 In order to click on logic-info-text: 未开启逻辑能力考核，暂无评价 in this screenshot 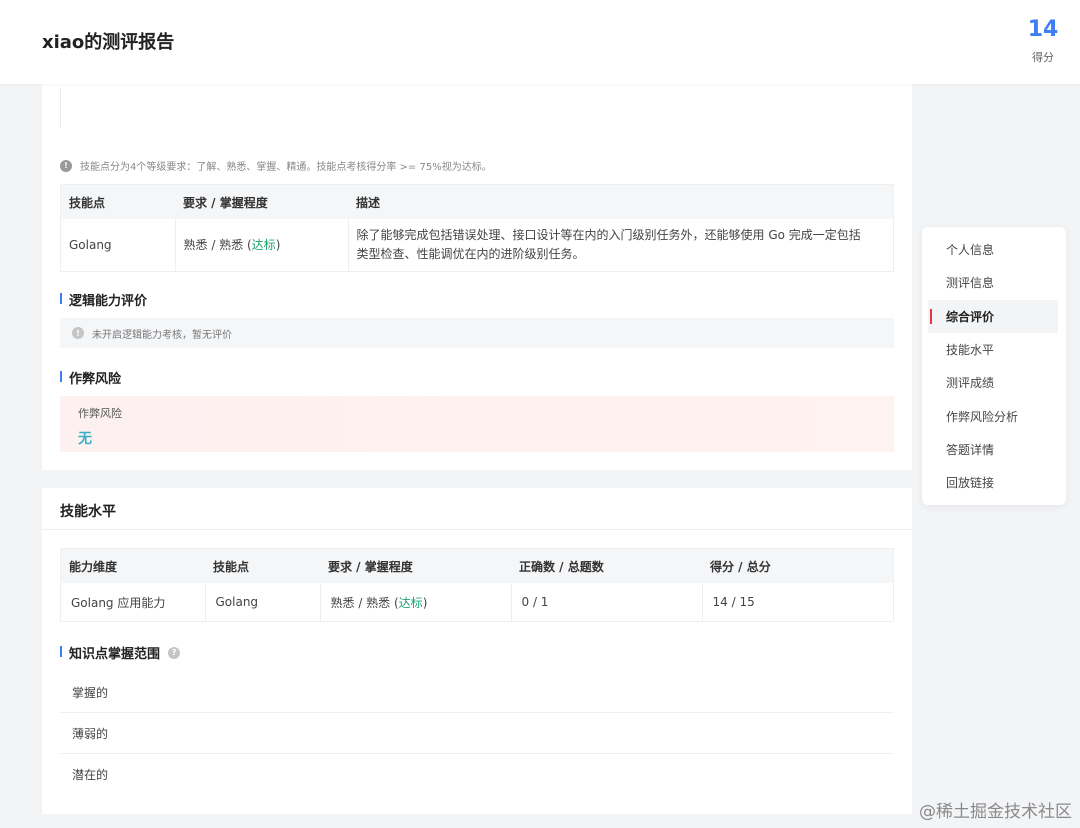, I will do `click(162, 335)`.